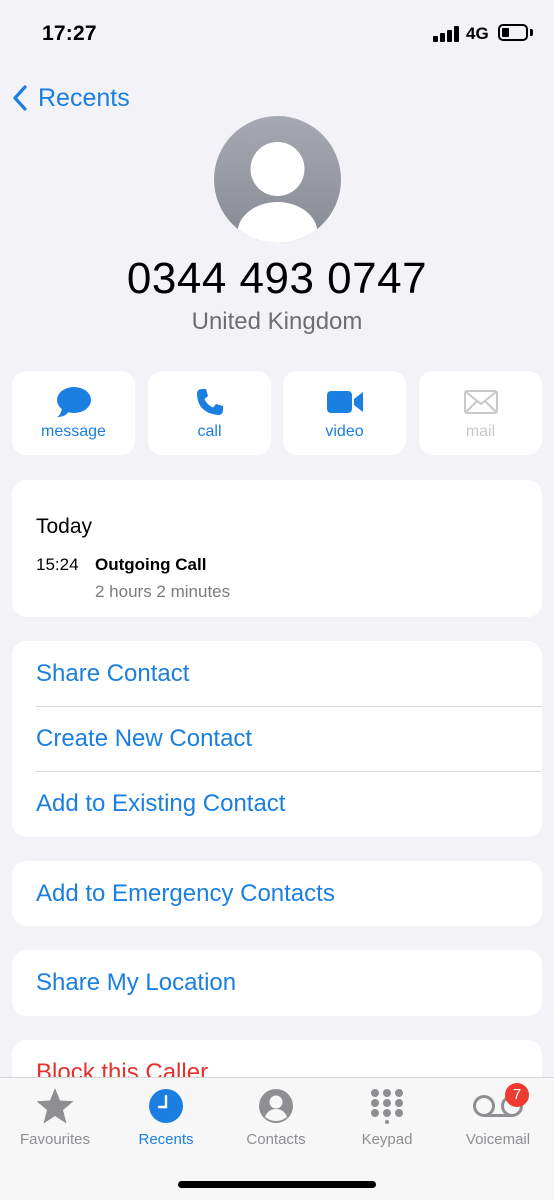 The height and width of the screenshot is (1200, 554). Describe the element at coordinates (277, 413) in the screenshot. I see `quick-actions: message call video mail` at that location.